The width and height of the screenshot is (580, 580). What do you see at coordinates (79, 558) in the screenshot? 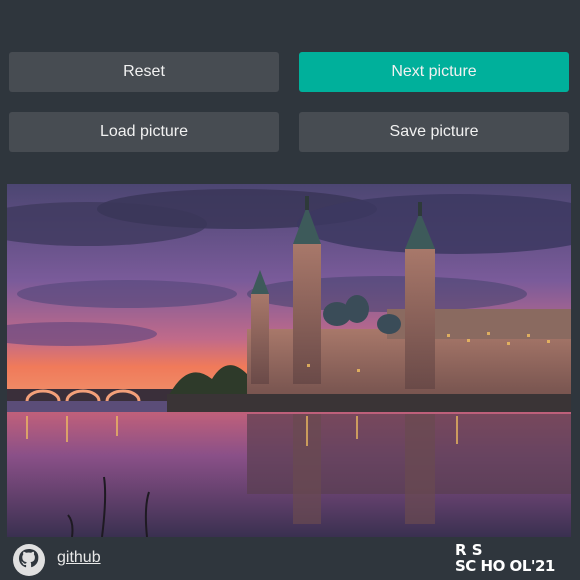
I see `github-link: github` at bounding box center [79, 558].